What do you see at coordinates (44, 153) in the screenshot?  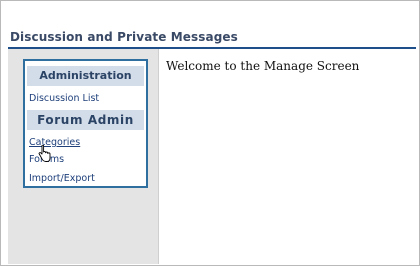 I see `hand-pointer-icon` at bounding box center [44, 153].